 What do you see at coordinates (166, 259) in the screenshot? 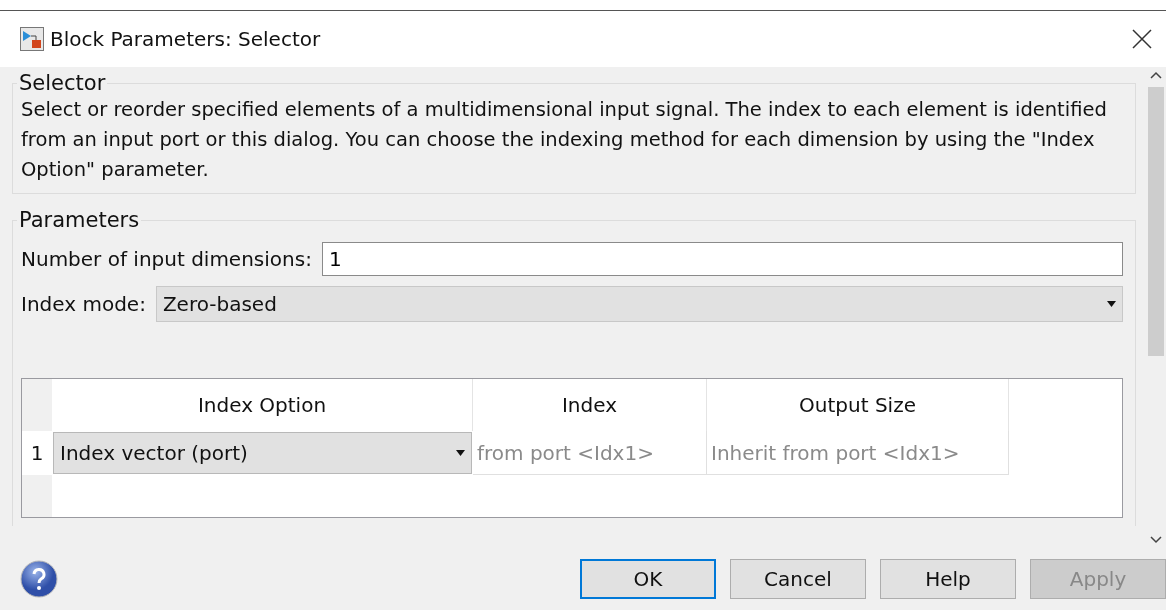
I see `field-label: Number of input dimensions:` at bounding box center [166, 259].